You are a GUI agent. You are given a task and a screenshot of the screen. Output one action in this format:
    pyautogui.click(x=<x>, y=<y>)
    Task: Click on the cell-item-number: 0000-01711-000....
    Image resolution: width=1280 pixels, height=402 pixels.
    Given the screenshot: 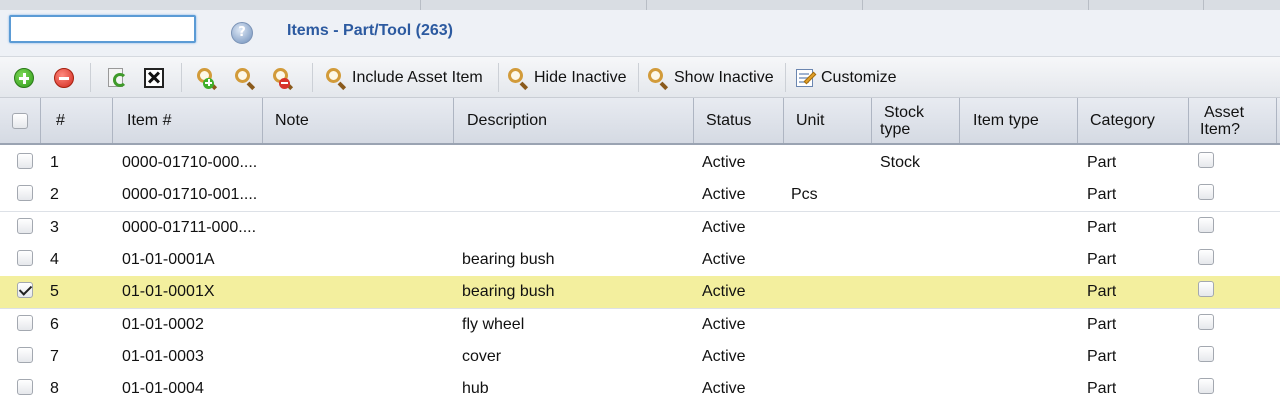 What is the action you would take?
    pyautogui.click(x=189, y=227)
    